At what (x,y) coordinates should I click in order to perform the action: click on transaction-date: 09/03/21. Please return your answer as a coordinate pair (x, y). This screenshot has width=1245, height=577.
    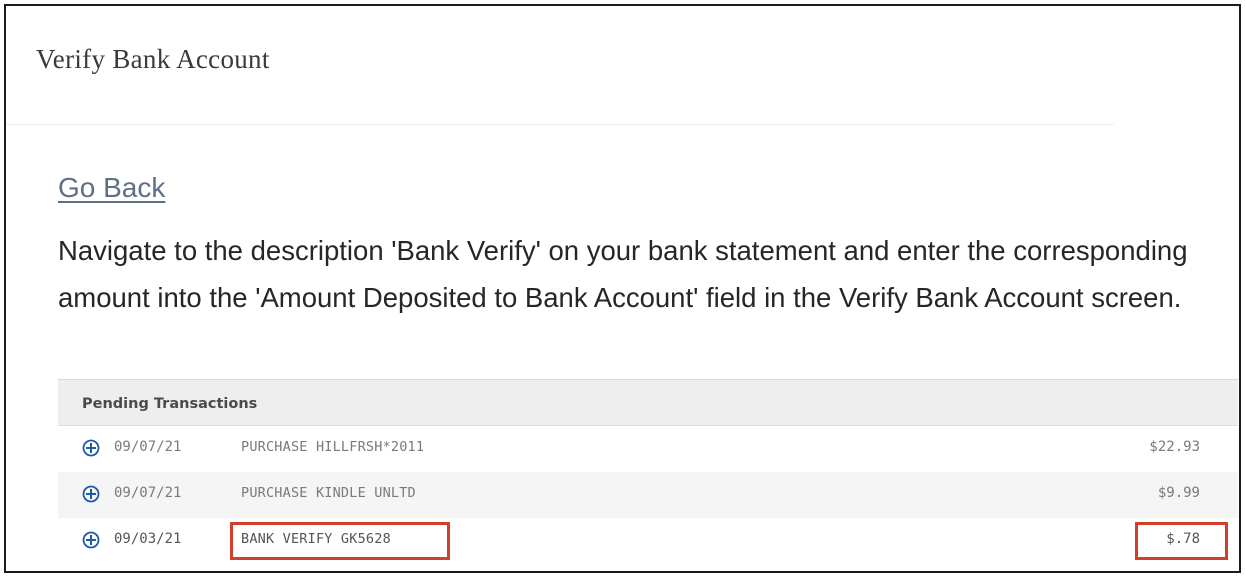
    Looking at the image, I should click on (148, 539).